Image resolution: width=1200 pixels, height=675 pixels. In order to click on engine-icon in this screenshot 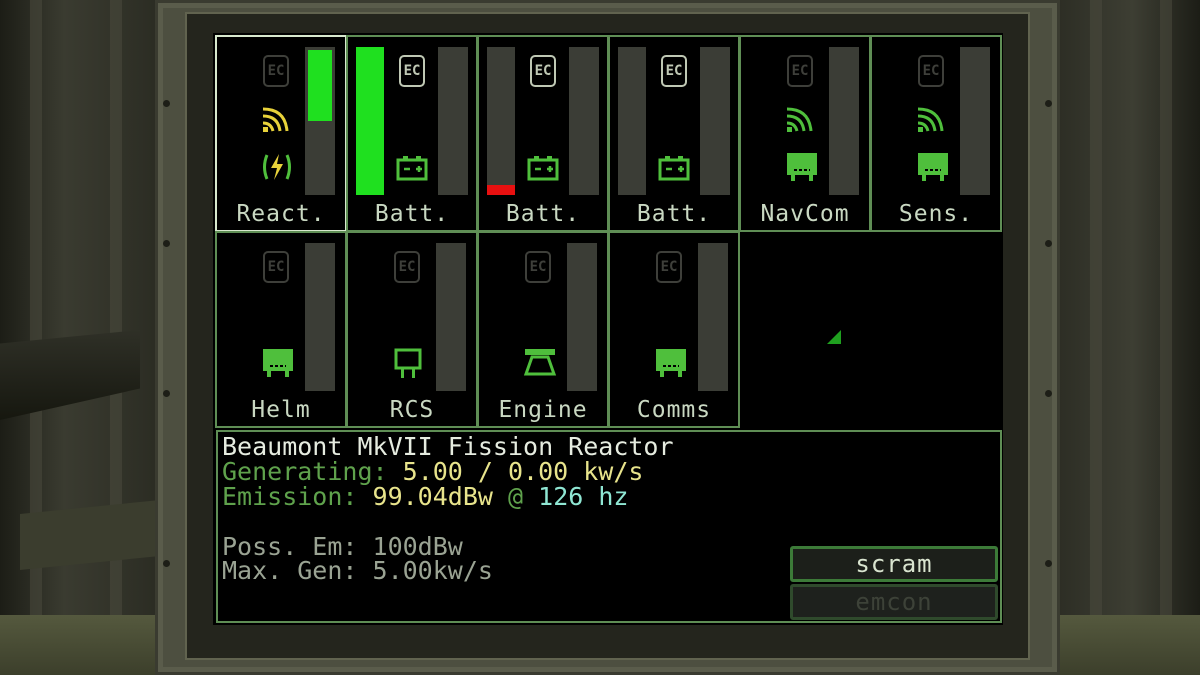, I will do `click(540, 365)`.